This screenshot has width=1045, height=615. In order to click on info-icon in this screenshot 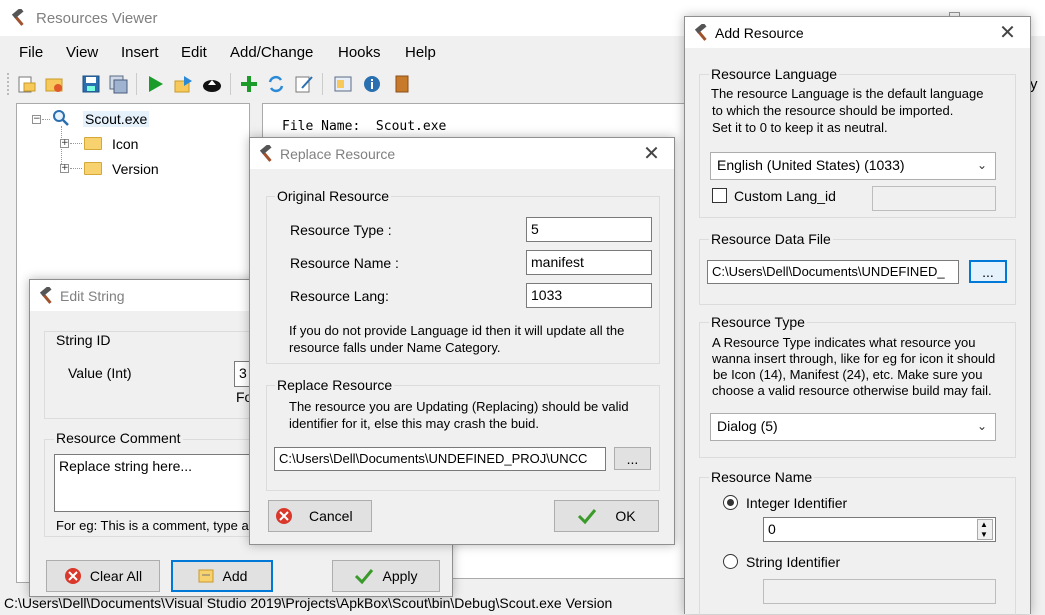, I will do `click(372, 84)`.